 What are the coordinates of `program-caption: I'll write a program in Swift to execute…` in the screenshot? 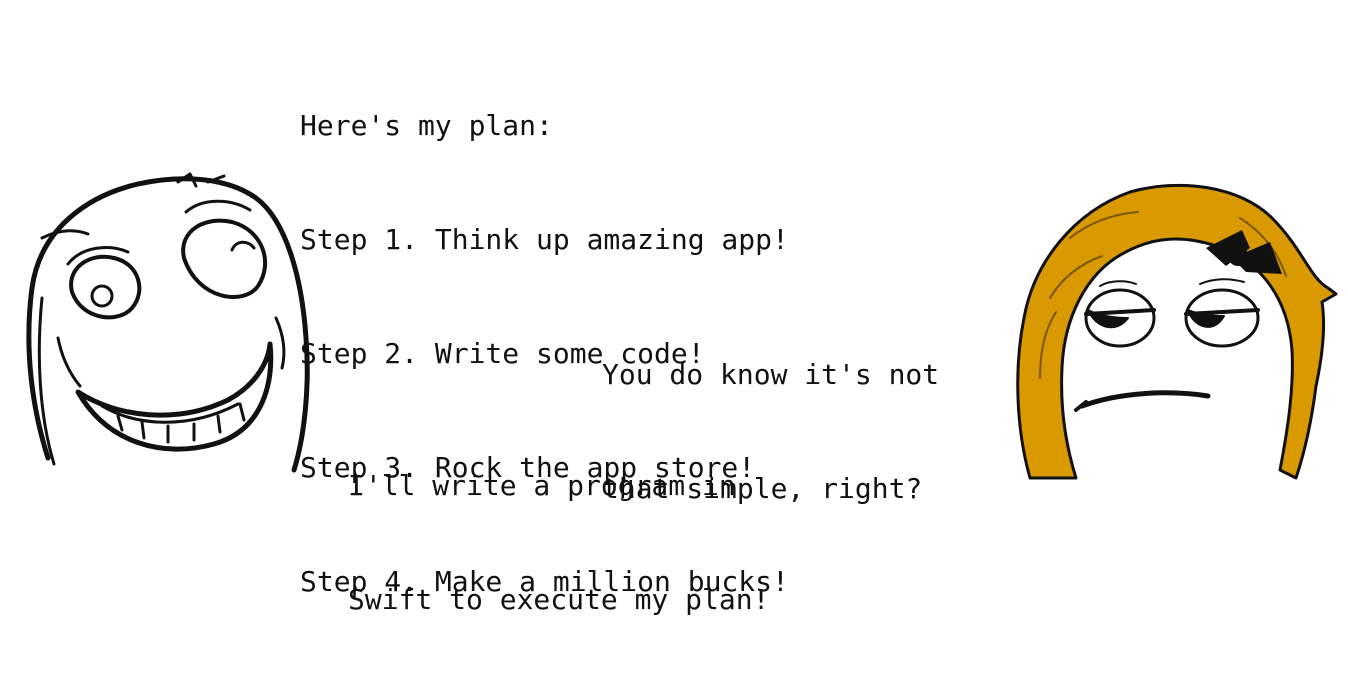 It's located at (558, 543).